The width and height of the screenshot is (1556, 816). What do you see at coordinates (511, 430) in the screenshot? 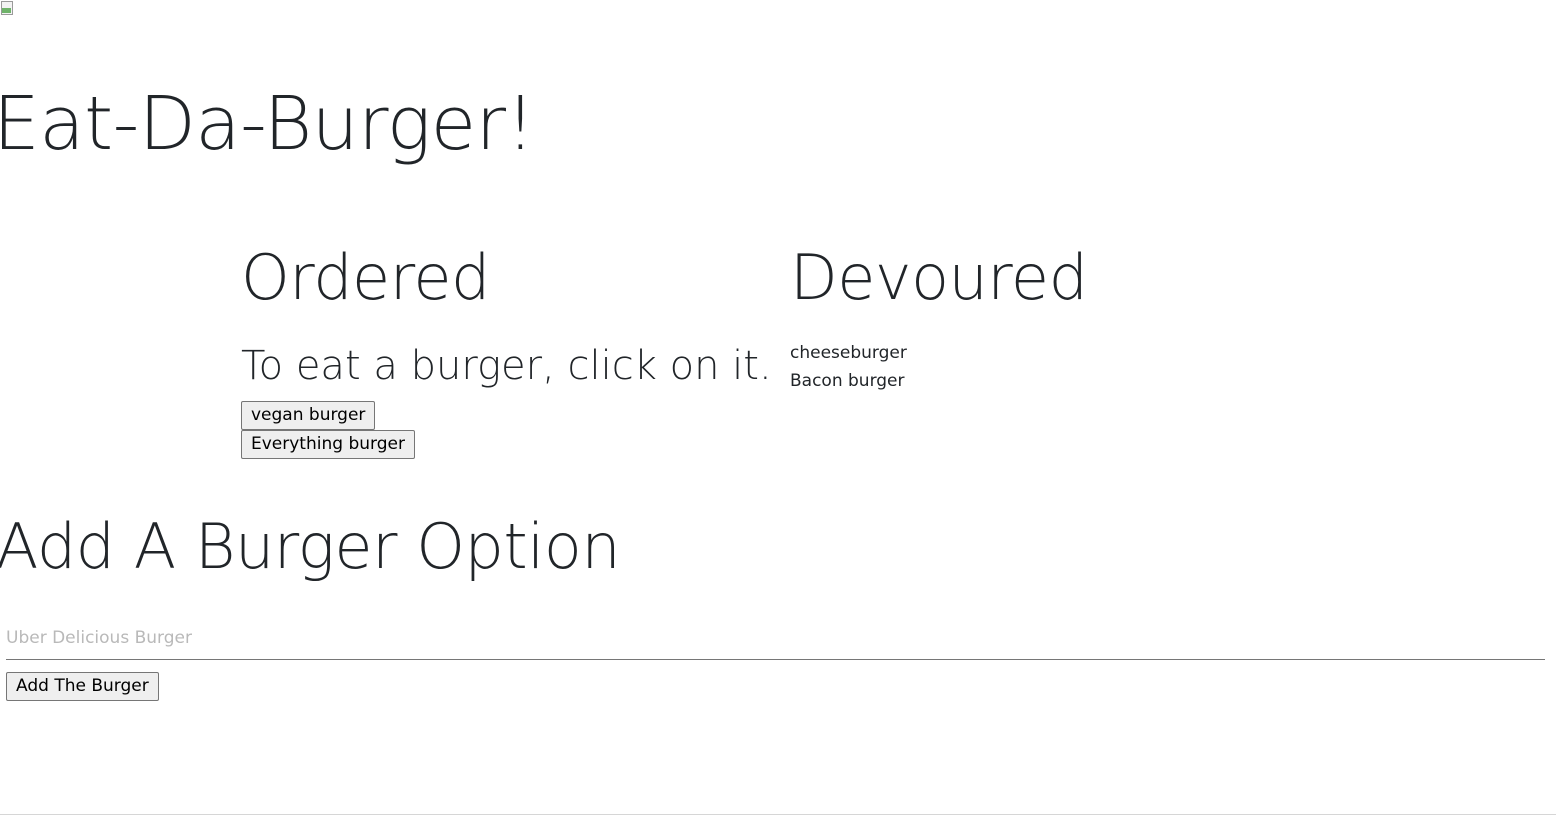
I see `ordered-burger-list: vegan burger Everything burger` at bounding box center [511, 430].